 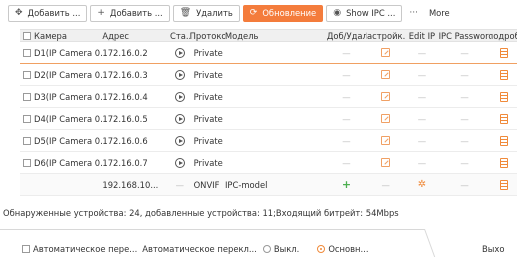 What do you see at coordinates (346, 184) in the screenshot?
I see `add-icon: +` at bounding box center [346, 184].